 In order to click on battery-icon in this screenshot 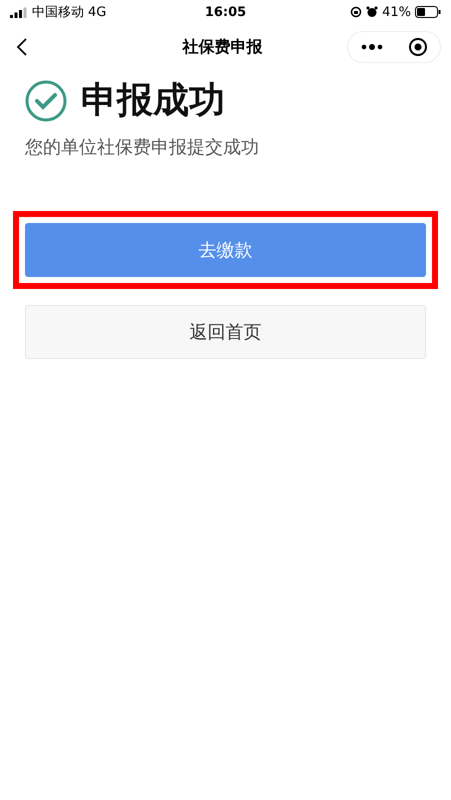, I will do `click(428, 12)`.